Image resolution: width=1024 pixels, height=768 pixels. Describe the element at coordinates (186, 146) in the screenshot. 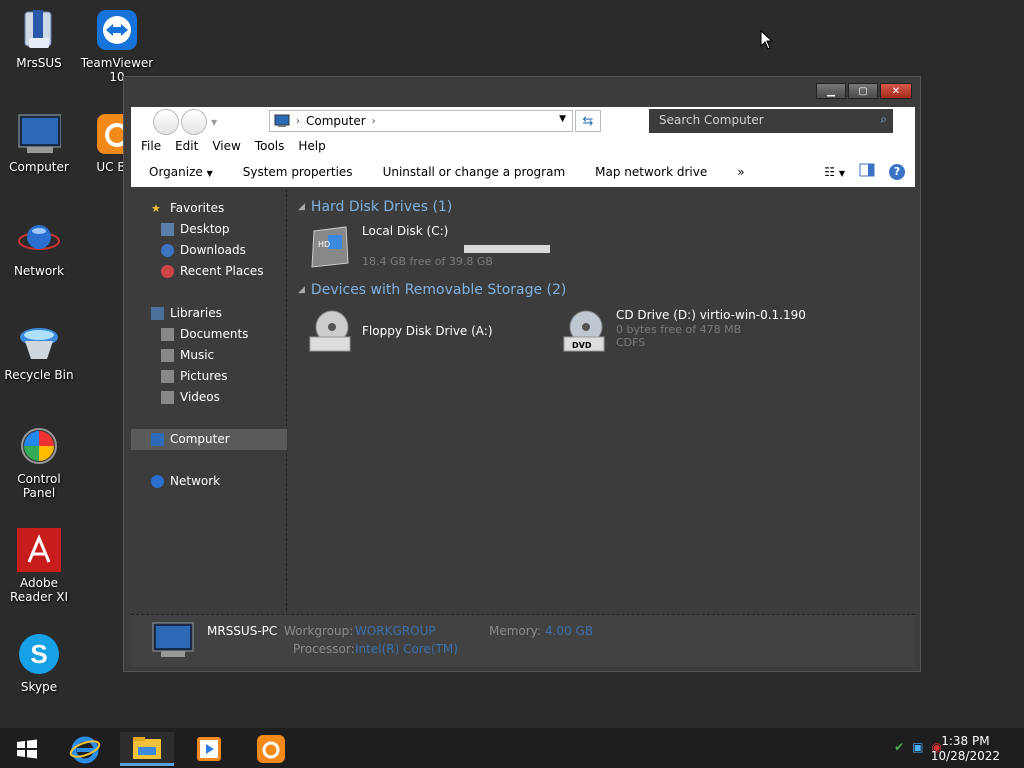

I see `menu-edit: Edit` at that location.